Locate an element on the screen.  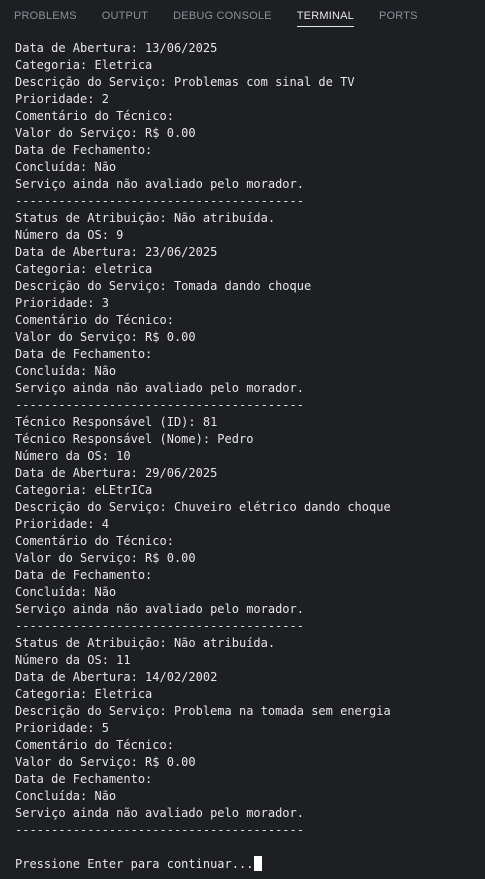
terminal-line: Prioridade: 3 is located at coordinates (62, 303).